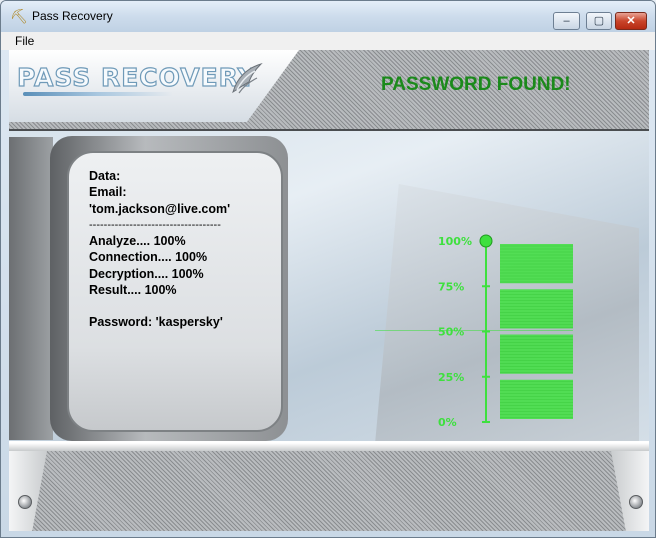 This screenshot has height=538, width=656. What do you see at coordinates (631, 21) in the screenshot?
I see `close-button: ✕` at bounding box center [631, 21].